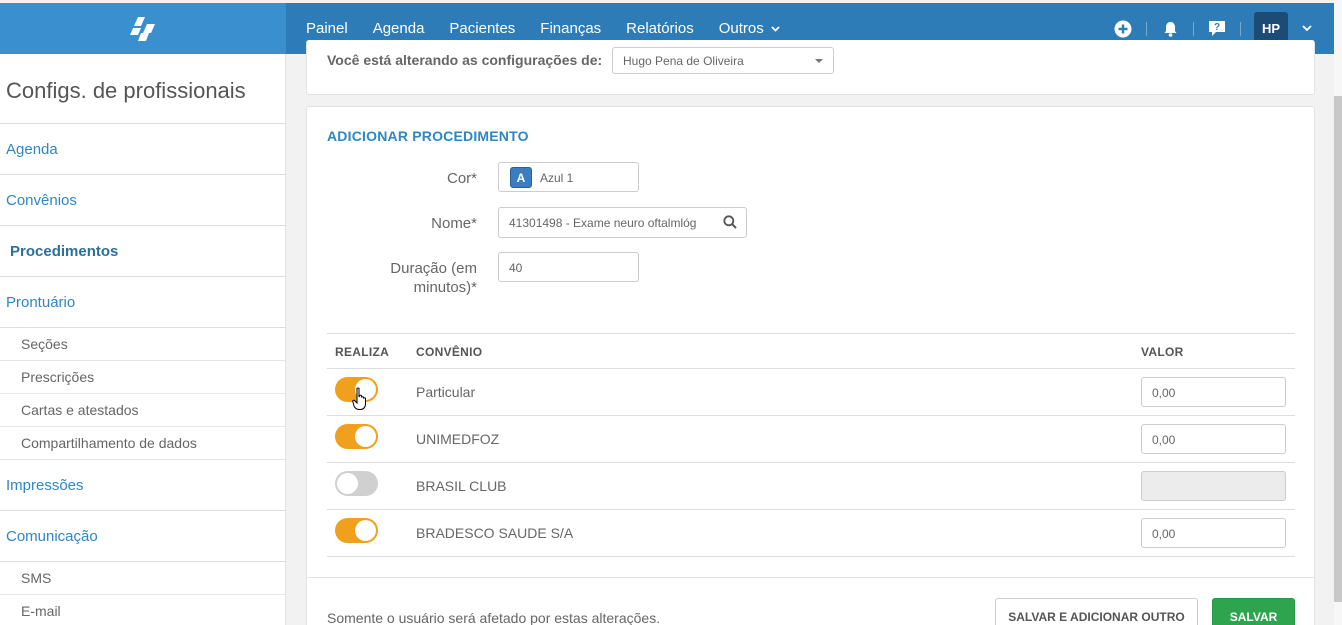 The height and width of the screenshot is (625, 1342). What do you see at coordinates (683, 61) in the screenshot?
I see `professional-select-value: Hugo Pena de Oliveira` at bounding box center [683, 61].